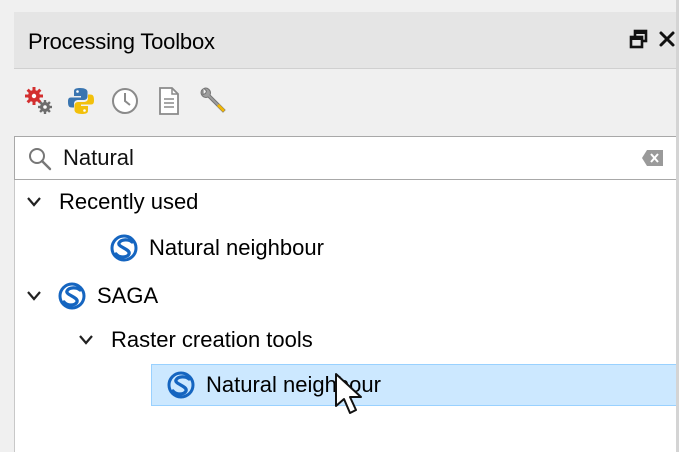 The height and width of the screenshot is (452, 679). I want to click on search-box, so click(346, 158).